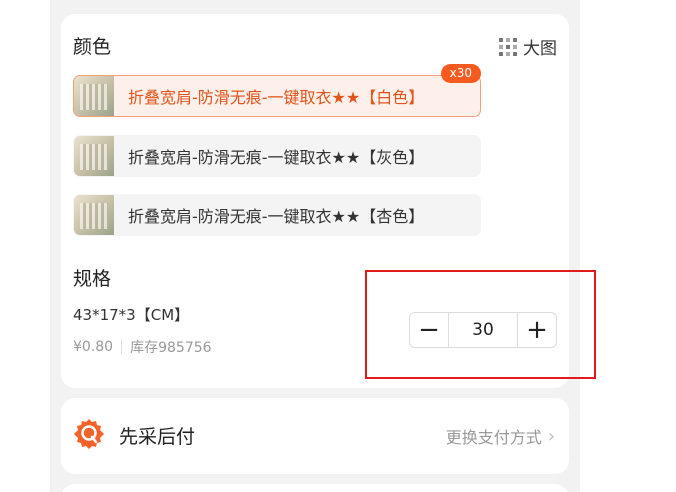 Image resolution: width=676 pixels, height=492 pixels. Describe the element at coordinates (508, 46) in the screenshot. I see `grid-icon` at that location.